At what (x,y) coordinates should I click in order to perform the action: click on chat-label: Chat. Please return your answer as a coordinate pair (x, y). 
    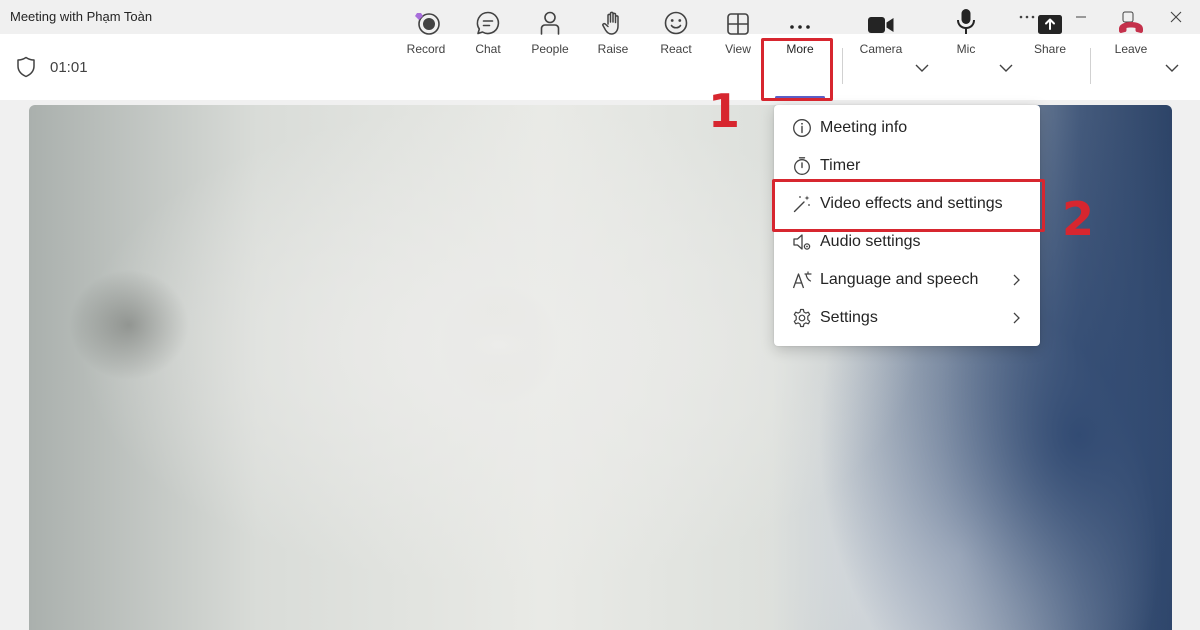
    Looking at the image, I should click on (488, 49).